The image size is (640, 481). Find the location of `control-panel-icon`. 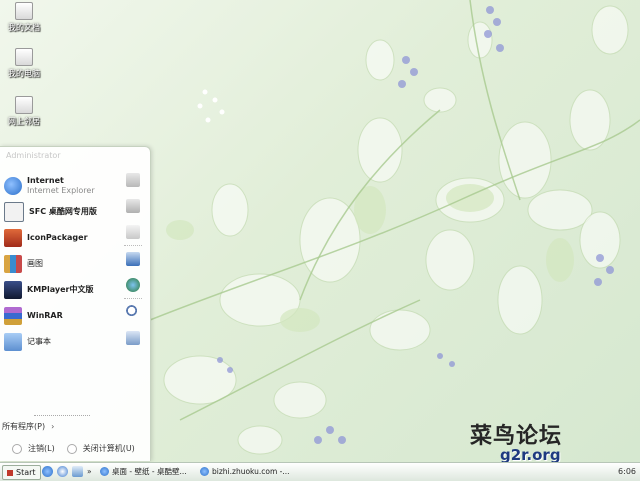

control-panel-icon is located at coordinates (133, 232).